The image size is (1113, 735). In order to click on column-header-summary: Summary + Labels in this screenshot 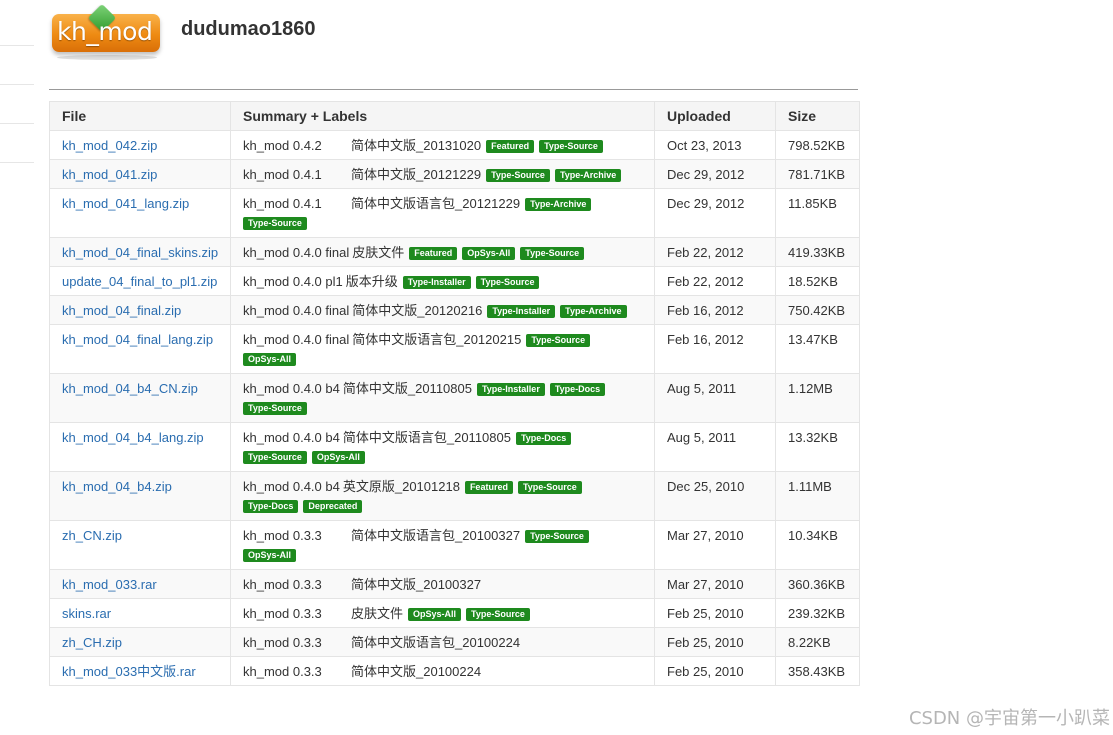, I will do `click(442, 116)`.